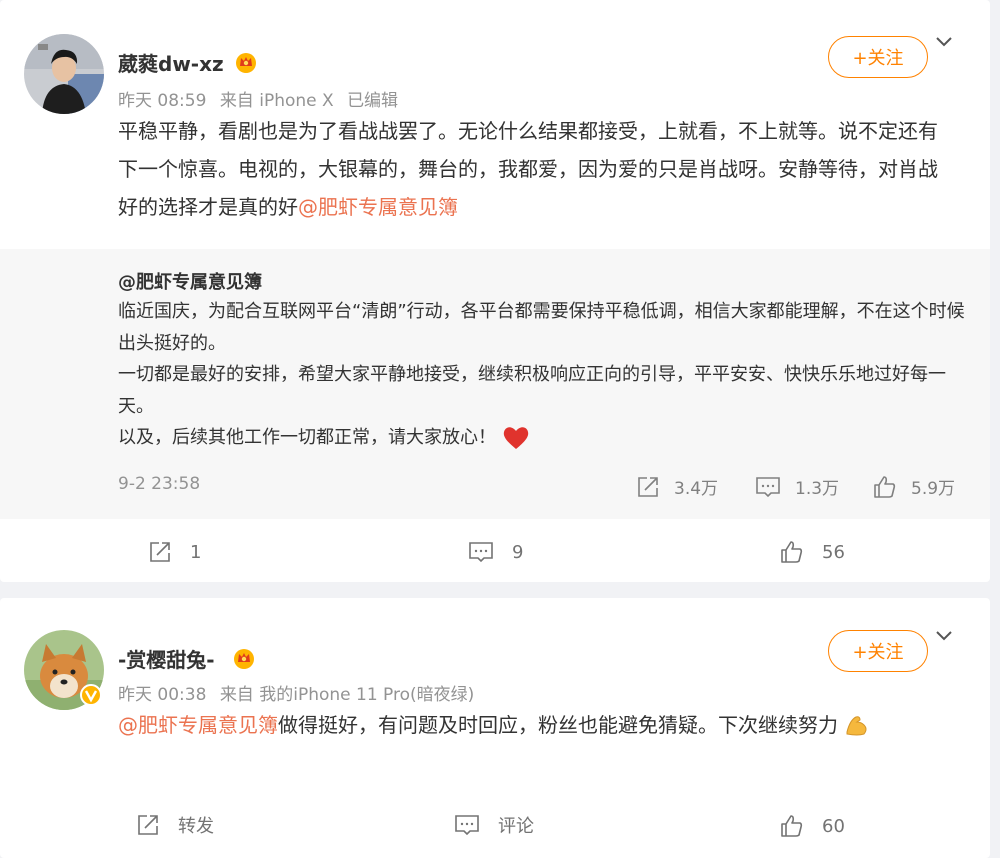 Image resolution: width=1000 pixels, height=858 pixels. I want to click on post-meta: 昨天 00:38 来自 我的iPhone 11 Pro(暗夜绿), so click(296, 692).